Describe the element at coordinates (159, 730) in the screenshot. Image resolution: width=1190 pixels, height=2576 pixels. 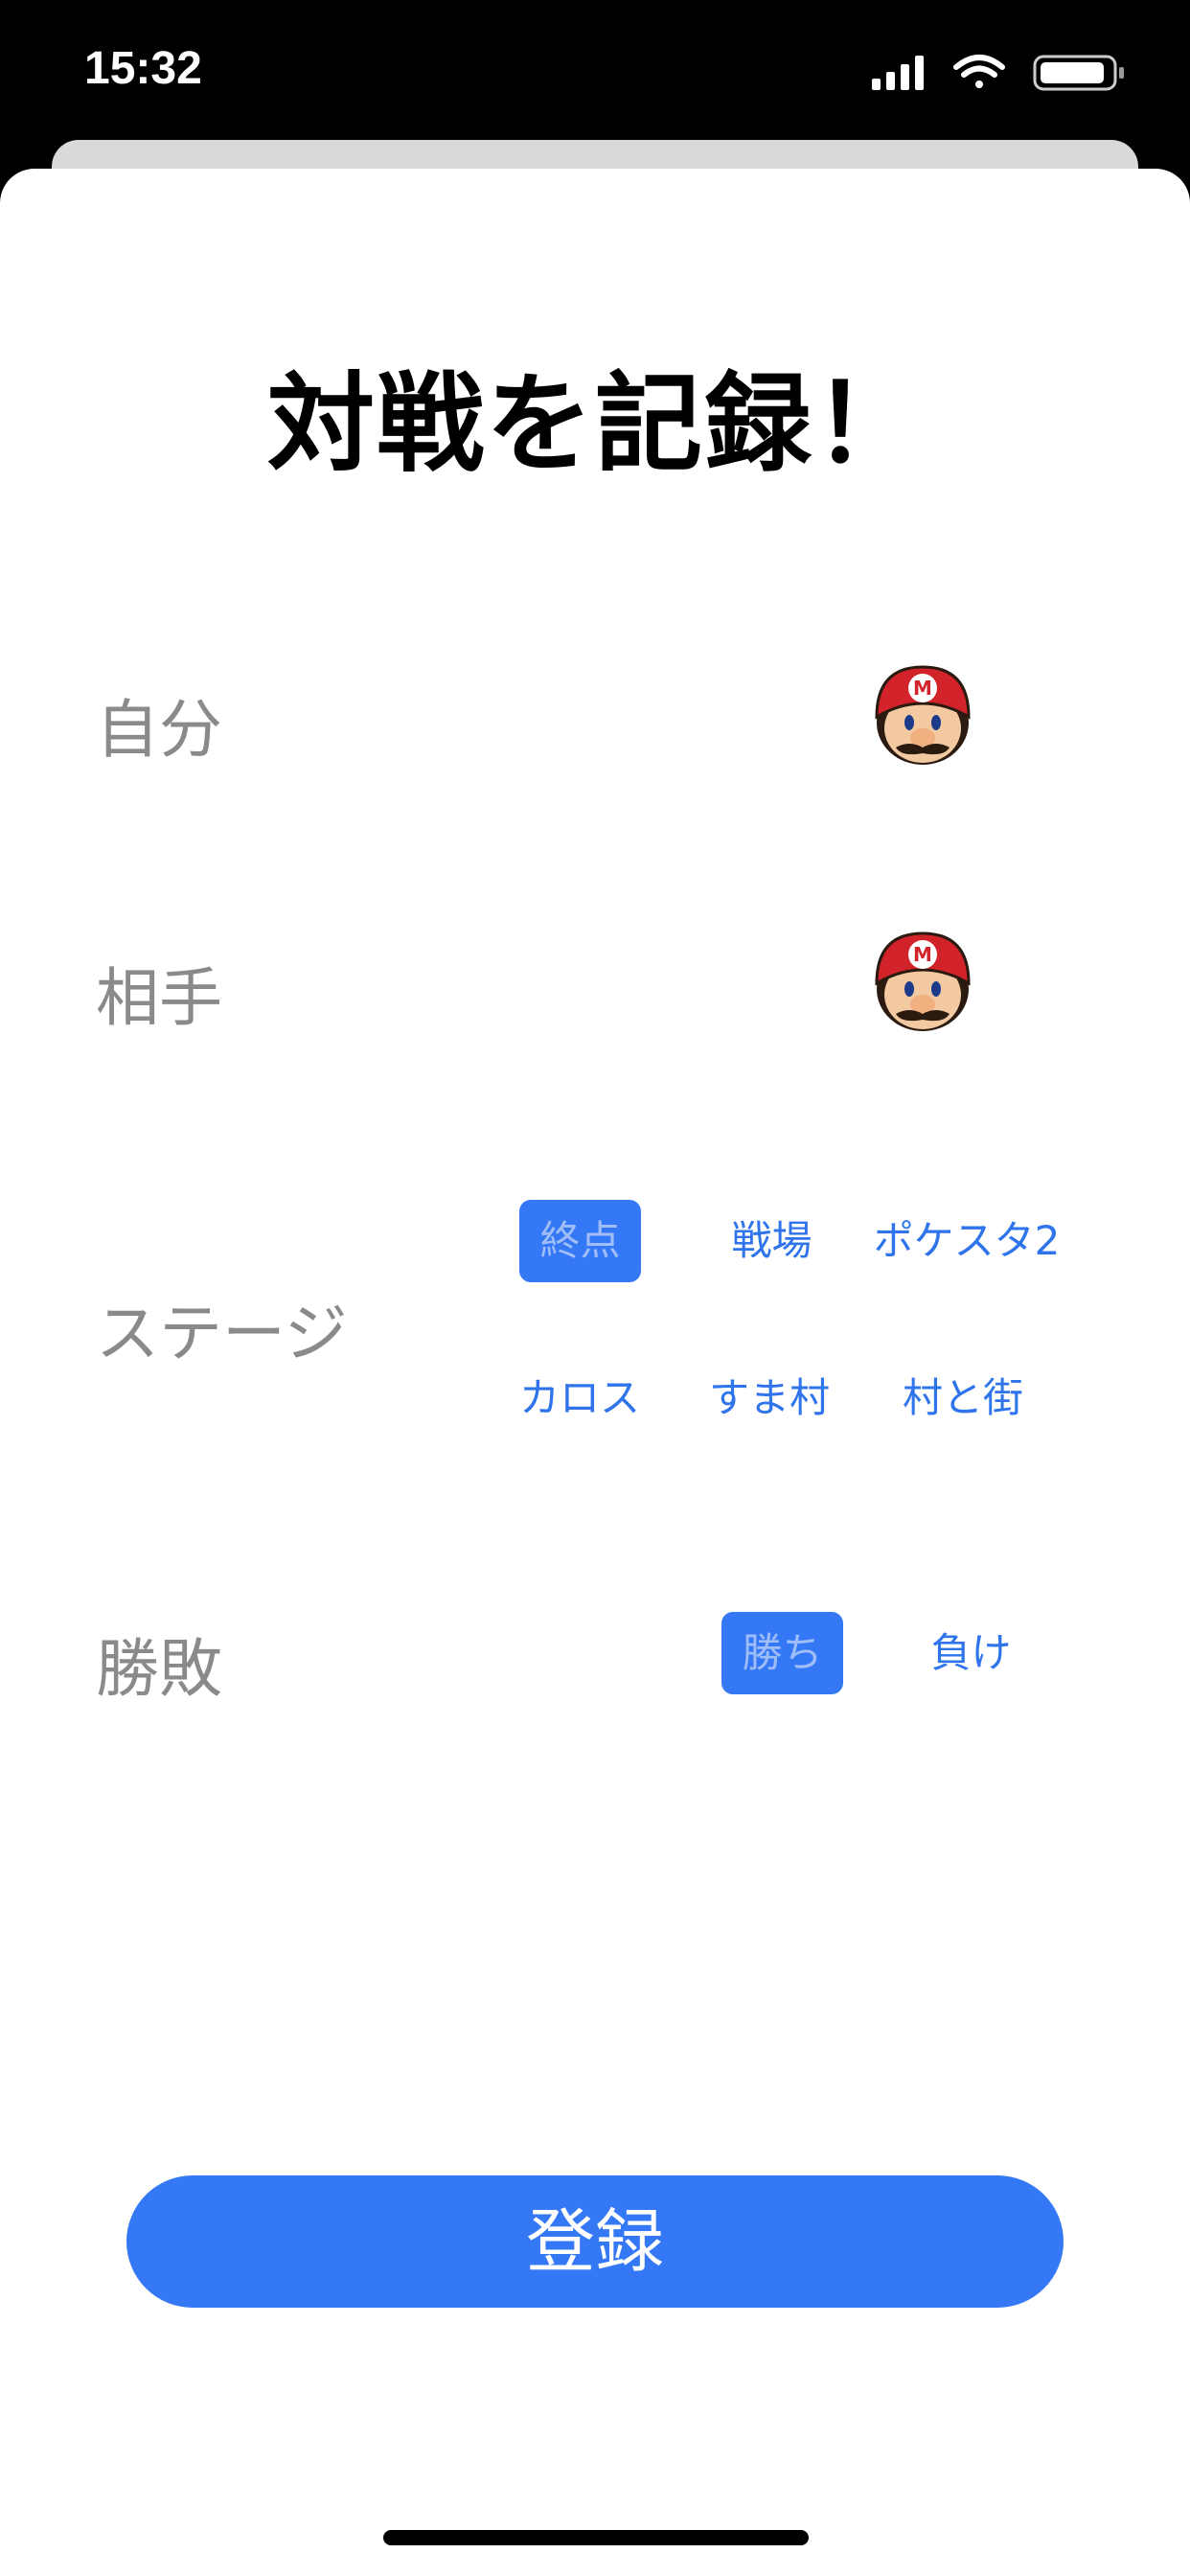
I see `self-label: 自分` at that location.